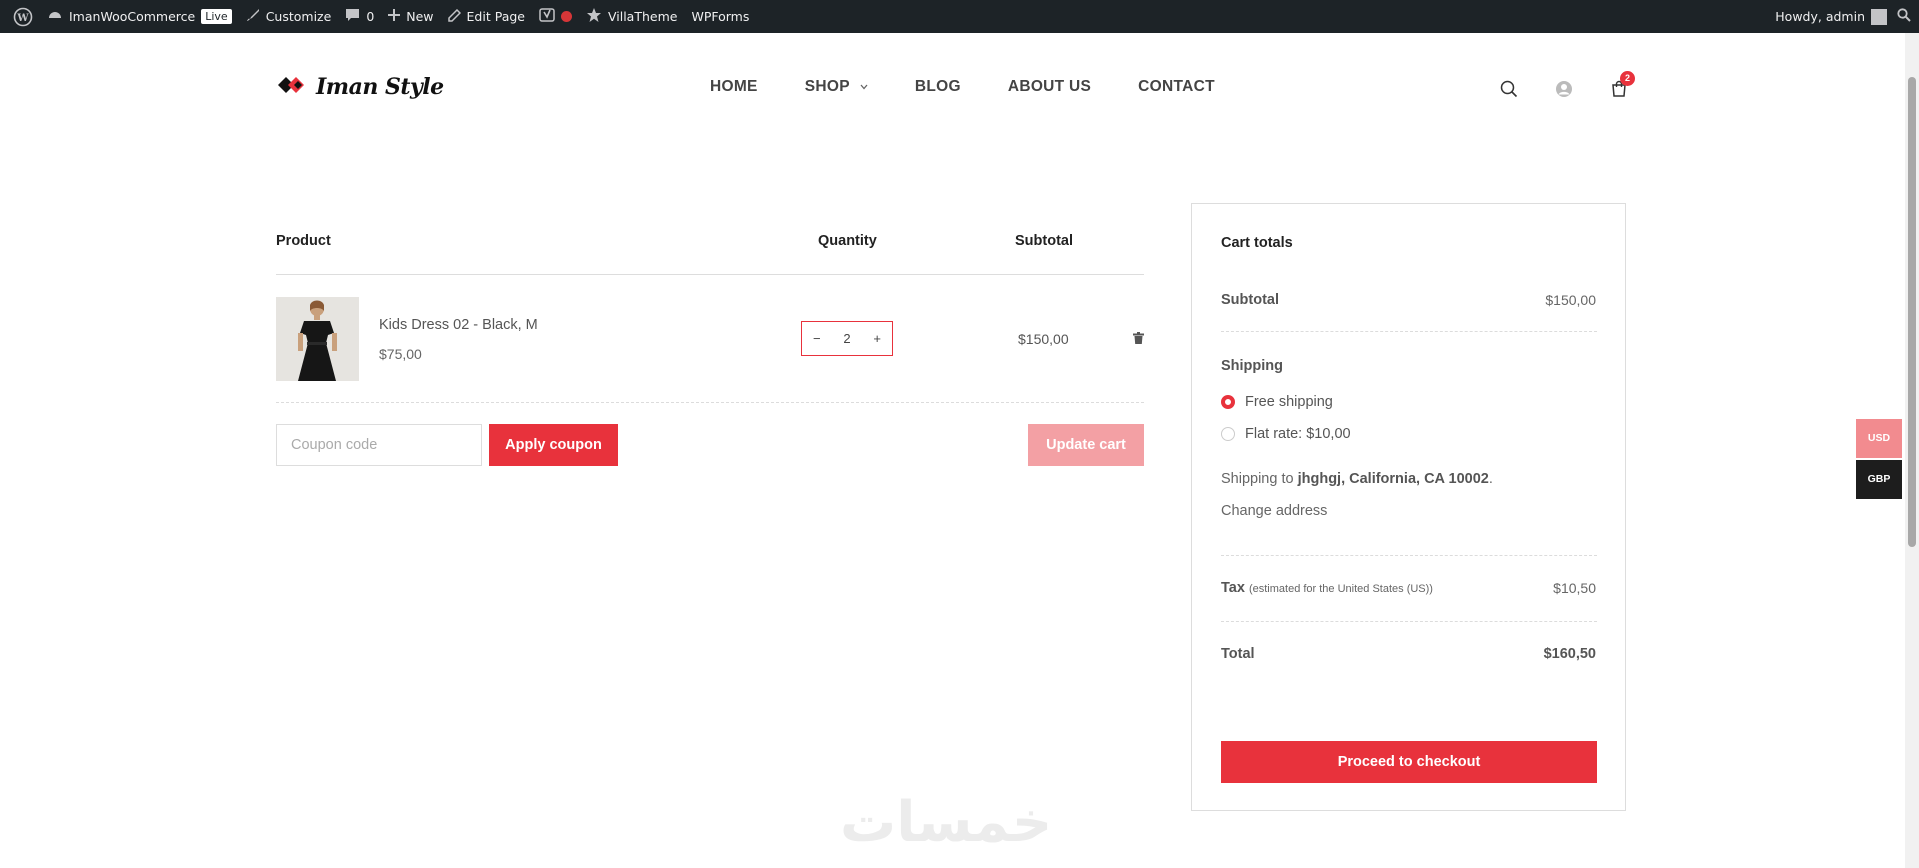 This screenshot has height=868, width=1919. I want to click on tax-label: Tax, so click(1233, 588).